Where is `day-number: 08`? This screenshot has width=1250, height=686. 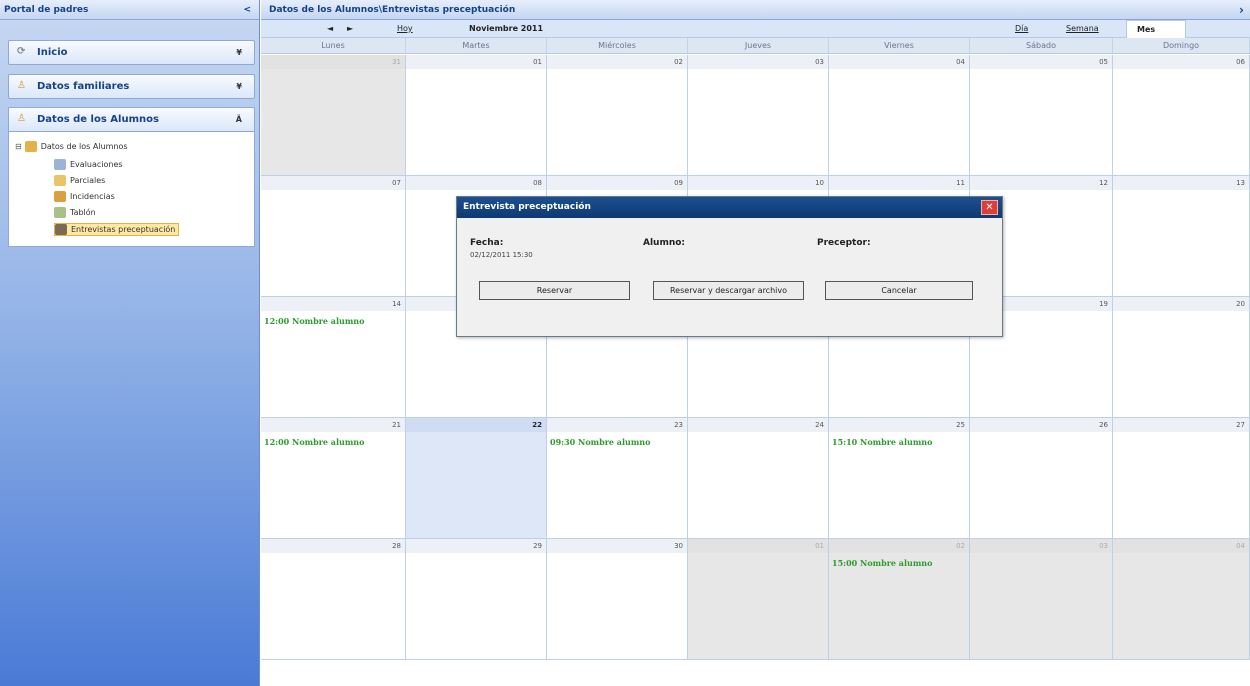
day-number: 08 is located at coordinates (476, 183).